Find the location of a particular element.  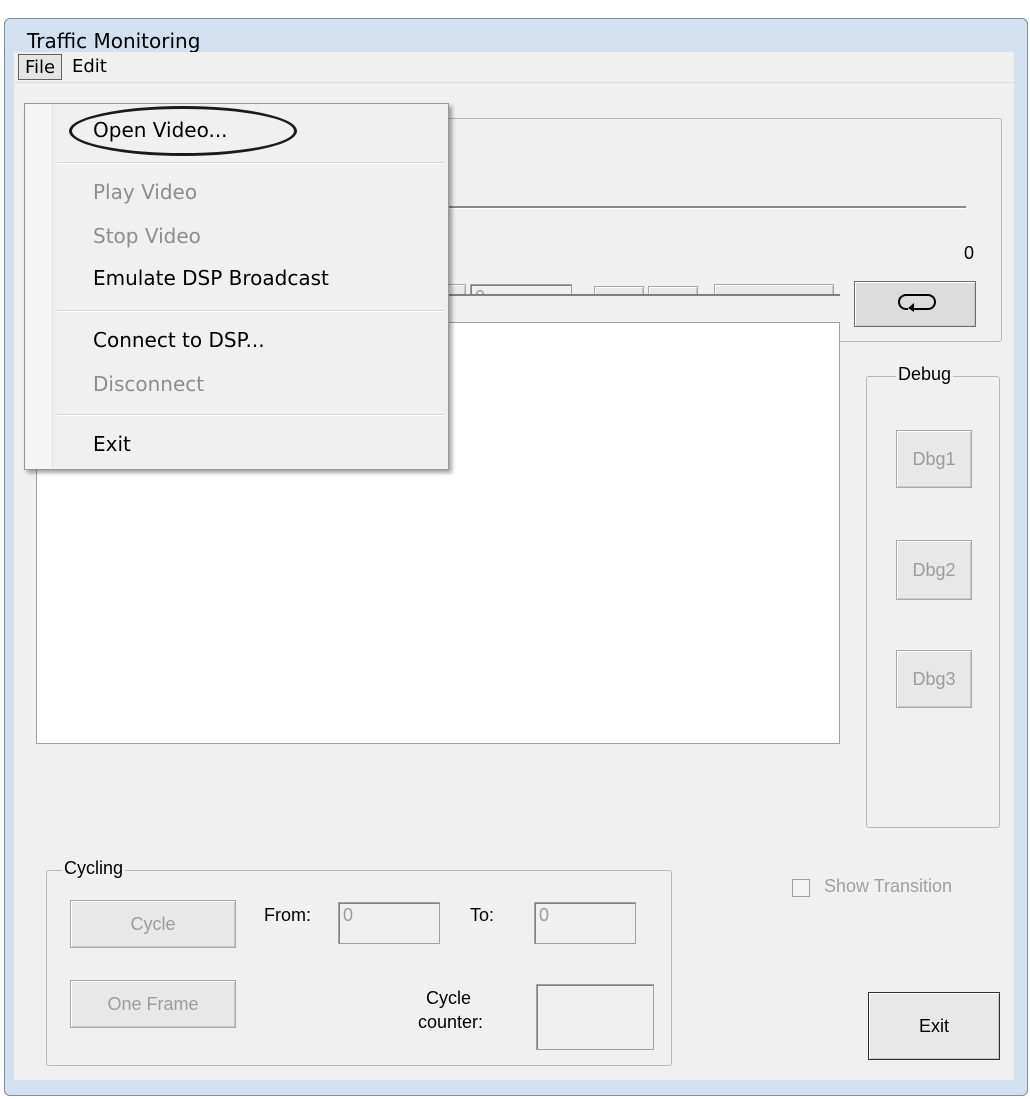

menu-item-emulate-dsp-broadcast: Emulate DSP Broadcast is located at coordinates (211, 278).